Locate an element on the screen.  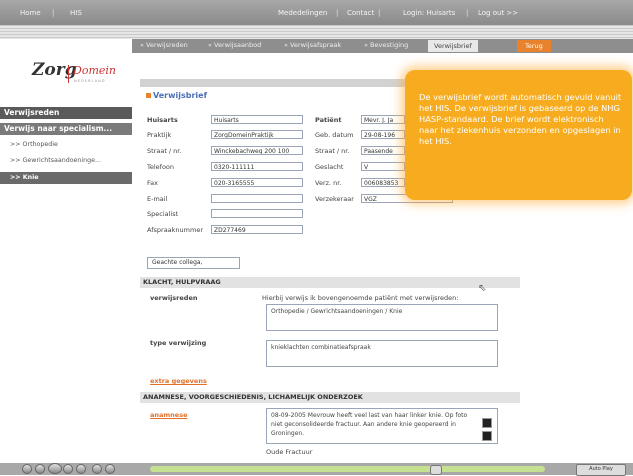
huisarts-field: Huisarts is located at coordinates (257, 119).